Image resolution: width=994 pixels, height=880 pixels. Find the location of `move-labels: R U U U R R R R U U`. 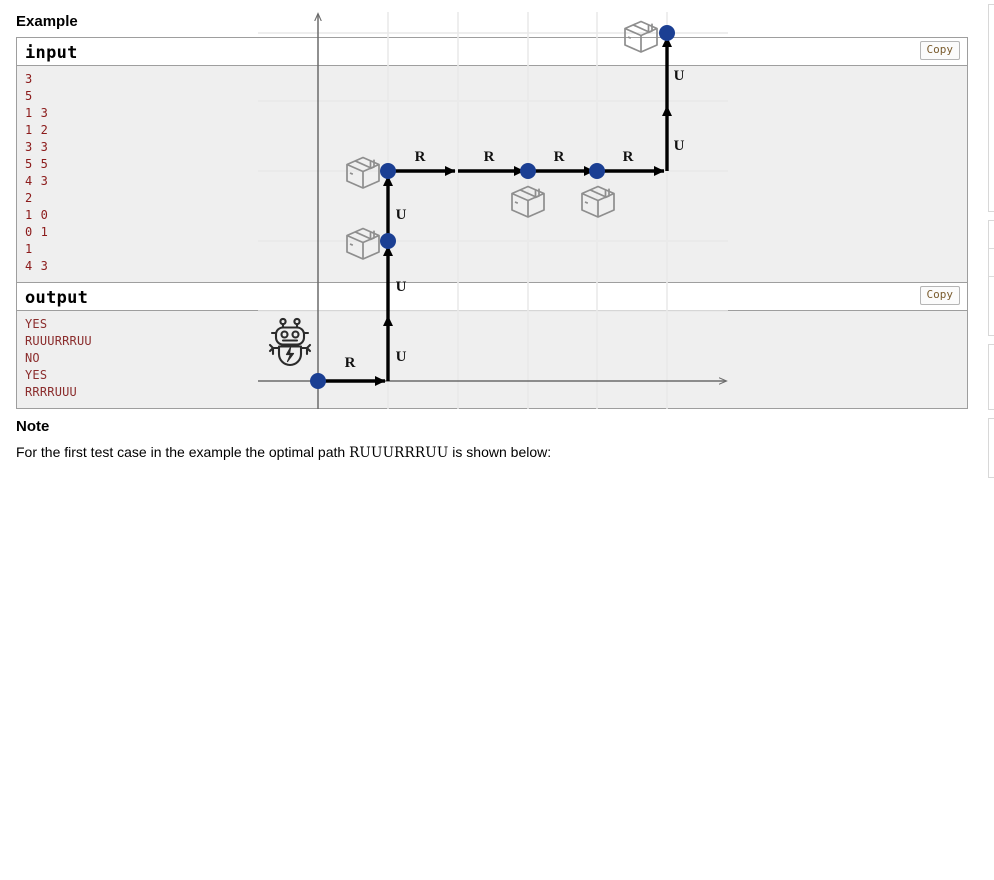

move-labels: R U U U R R R R U U is located at coordinates (515, 219).